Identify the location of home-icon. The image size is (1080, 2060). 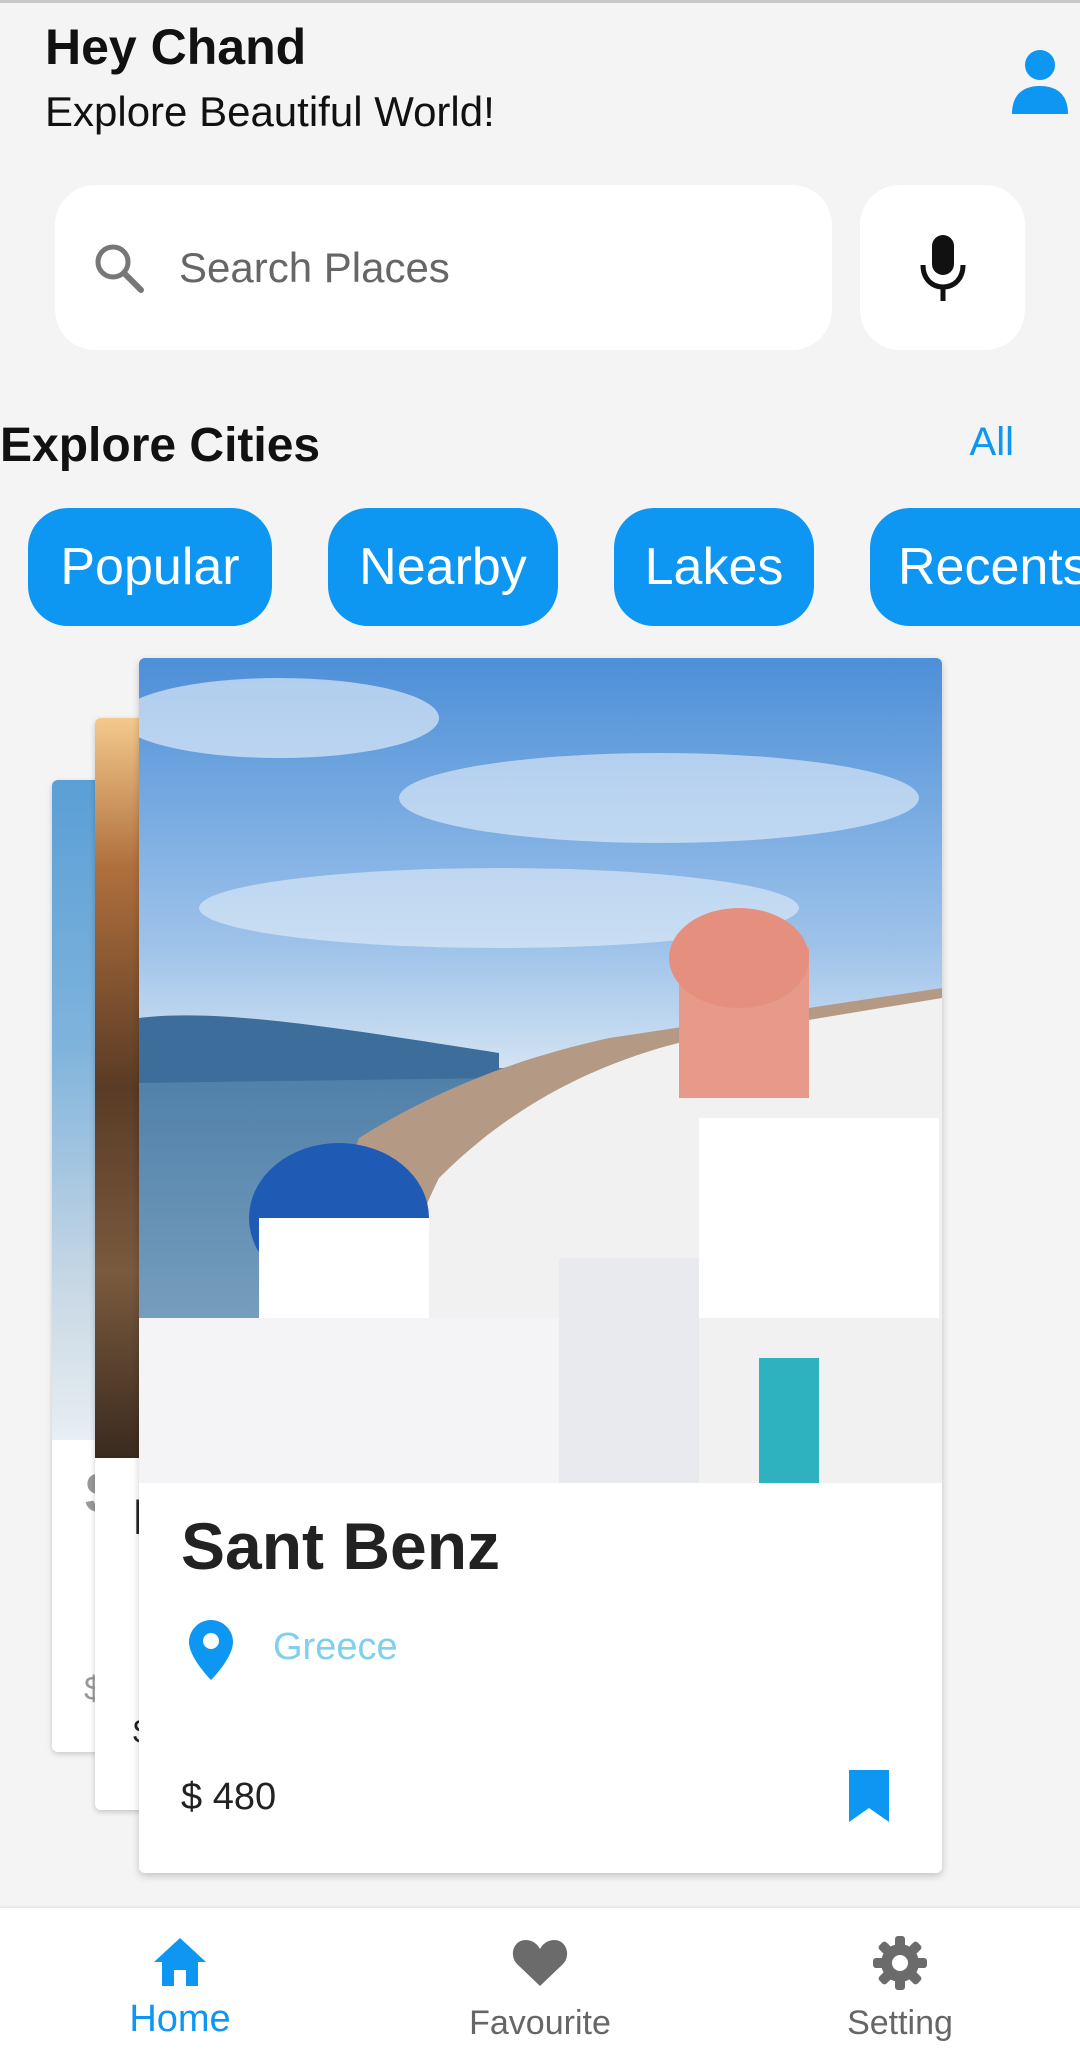
(180, 1962).